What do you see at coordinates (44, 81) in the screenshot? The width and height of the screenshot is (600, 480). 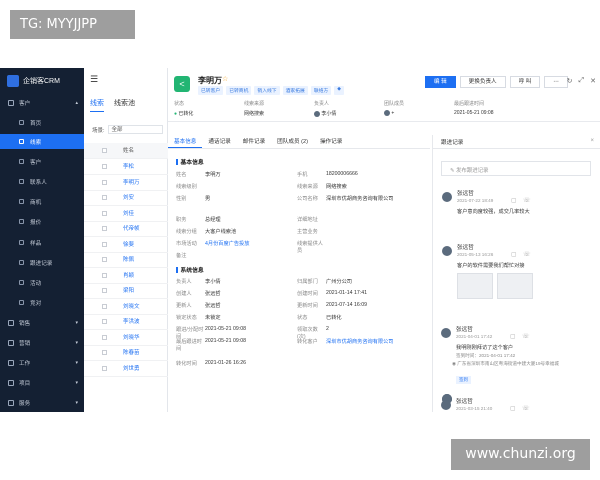 I see `app-logo: 企销客CRM` at bounding box center [44, 81].